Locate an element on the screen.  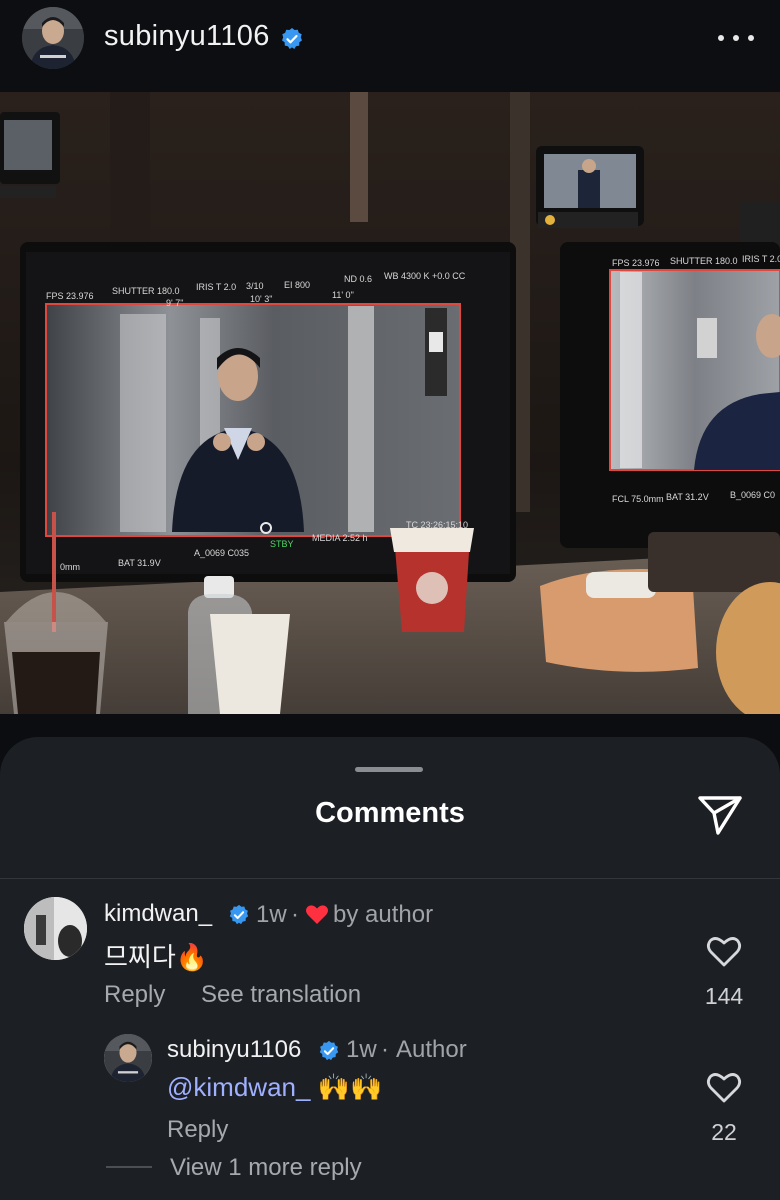
monitor-dist-2: 10' 3" is located at coordinates (261, 299).